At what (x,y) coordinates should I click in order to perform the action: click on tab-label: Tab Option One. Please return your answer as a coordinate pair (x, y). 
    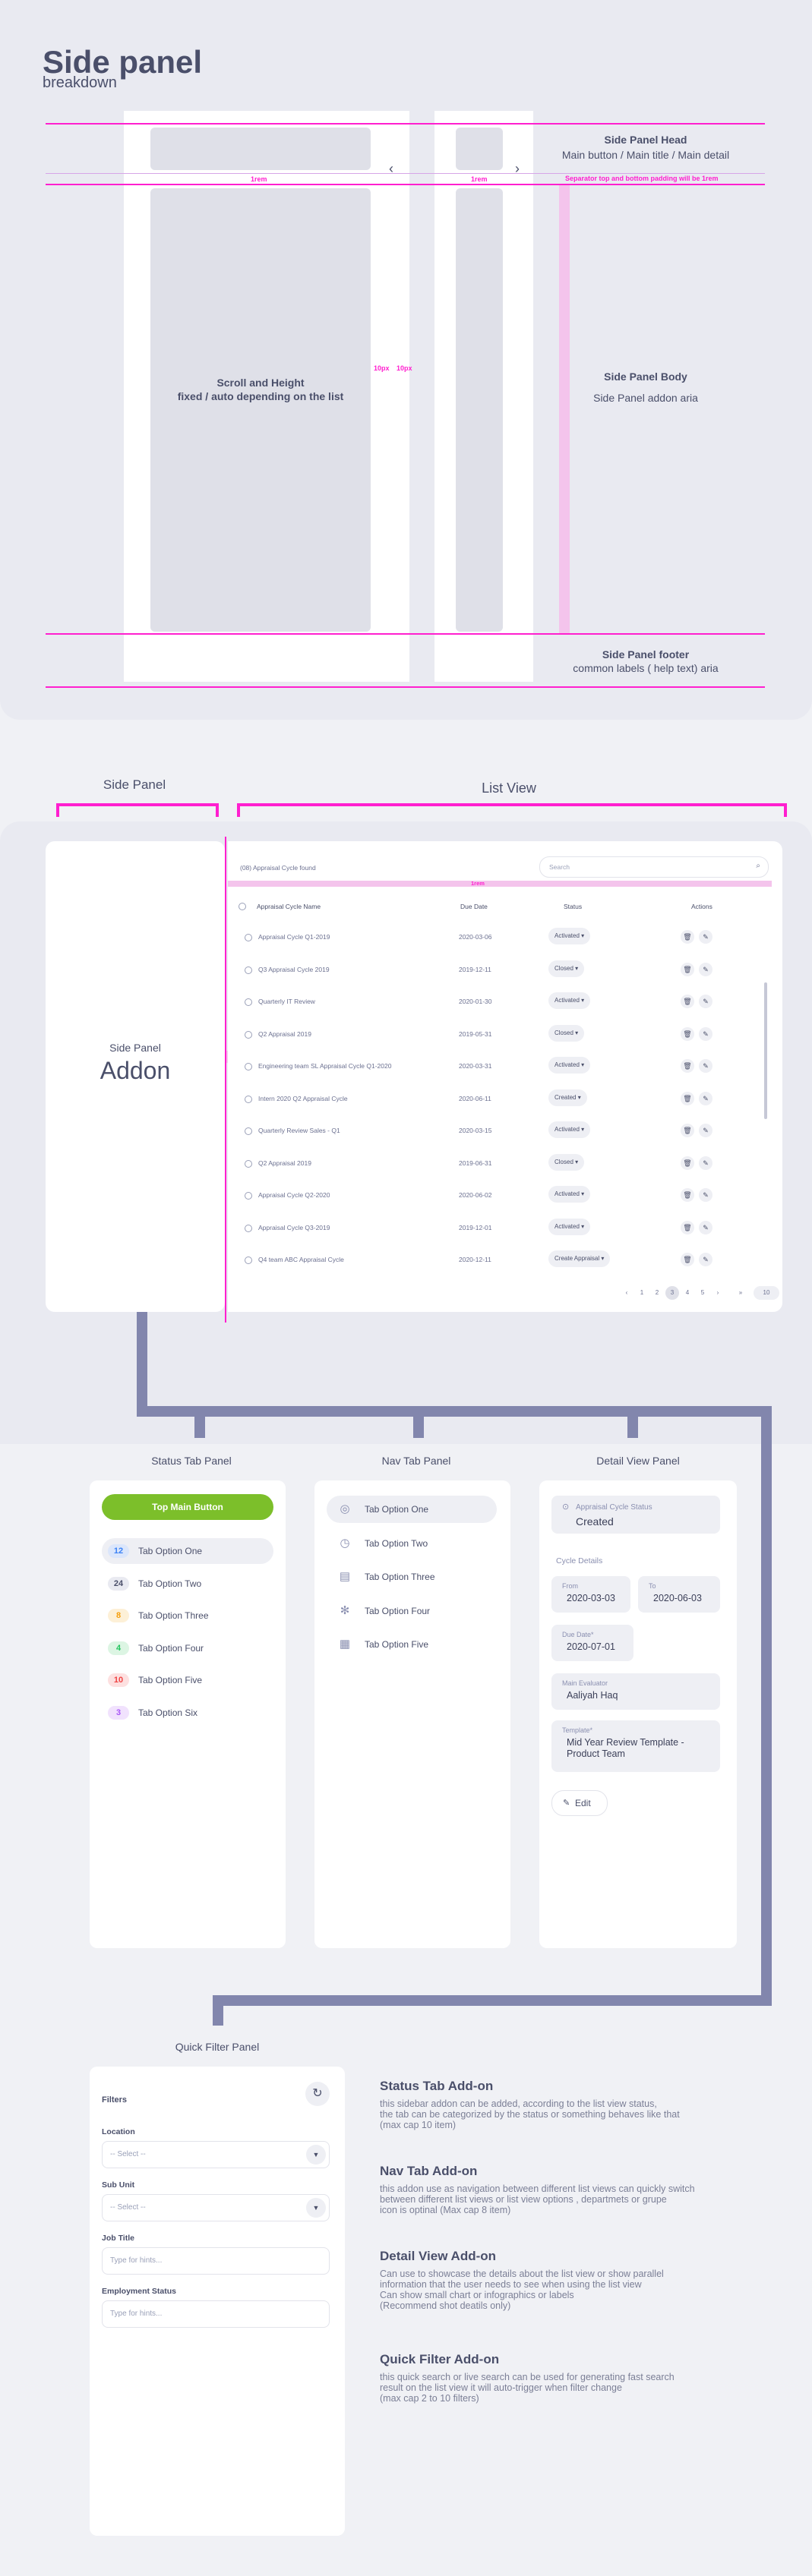
    Looking at the image, I should click on (397, 1509).